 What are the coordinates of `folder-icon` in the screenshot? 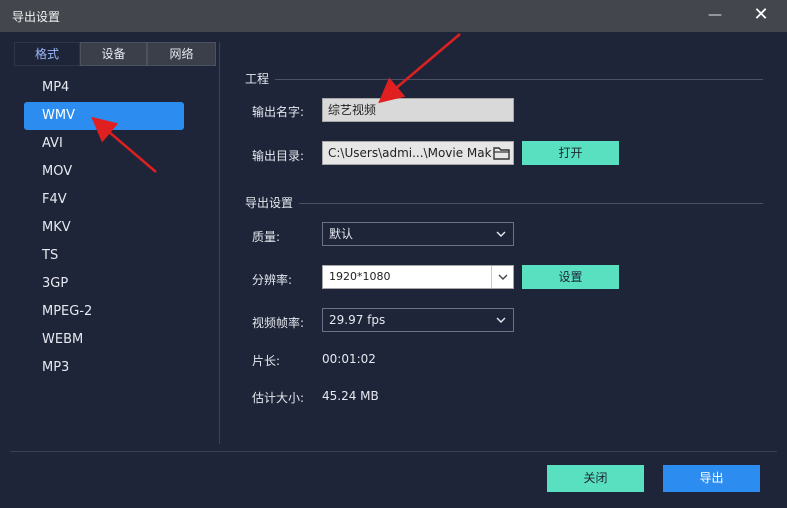 It's located at (502, 153).